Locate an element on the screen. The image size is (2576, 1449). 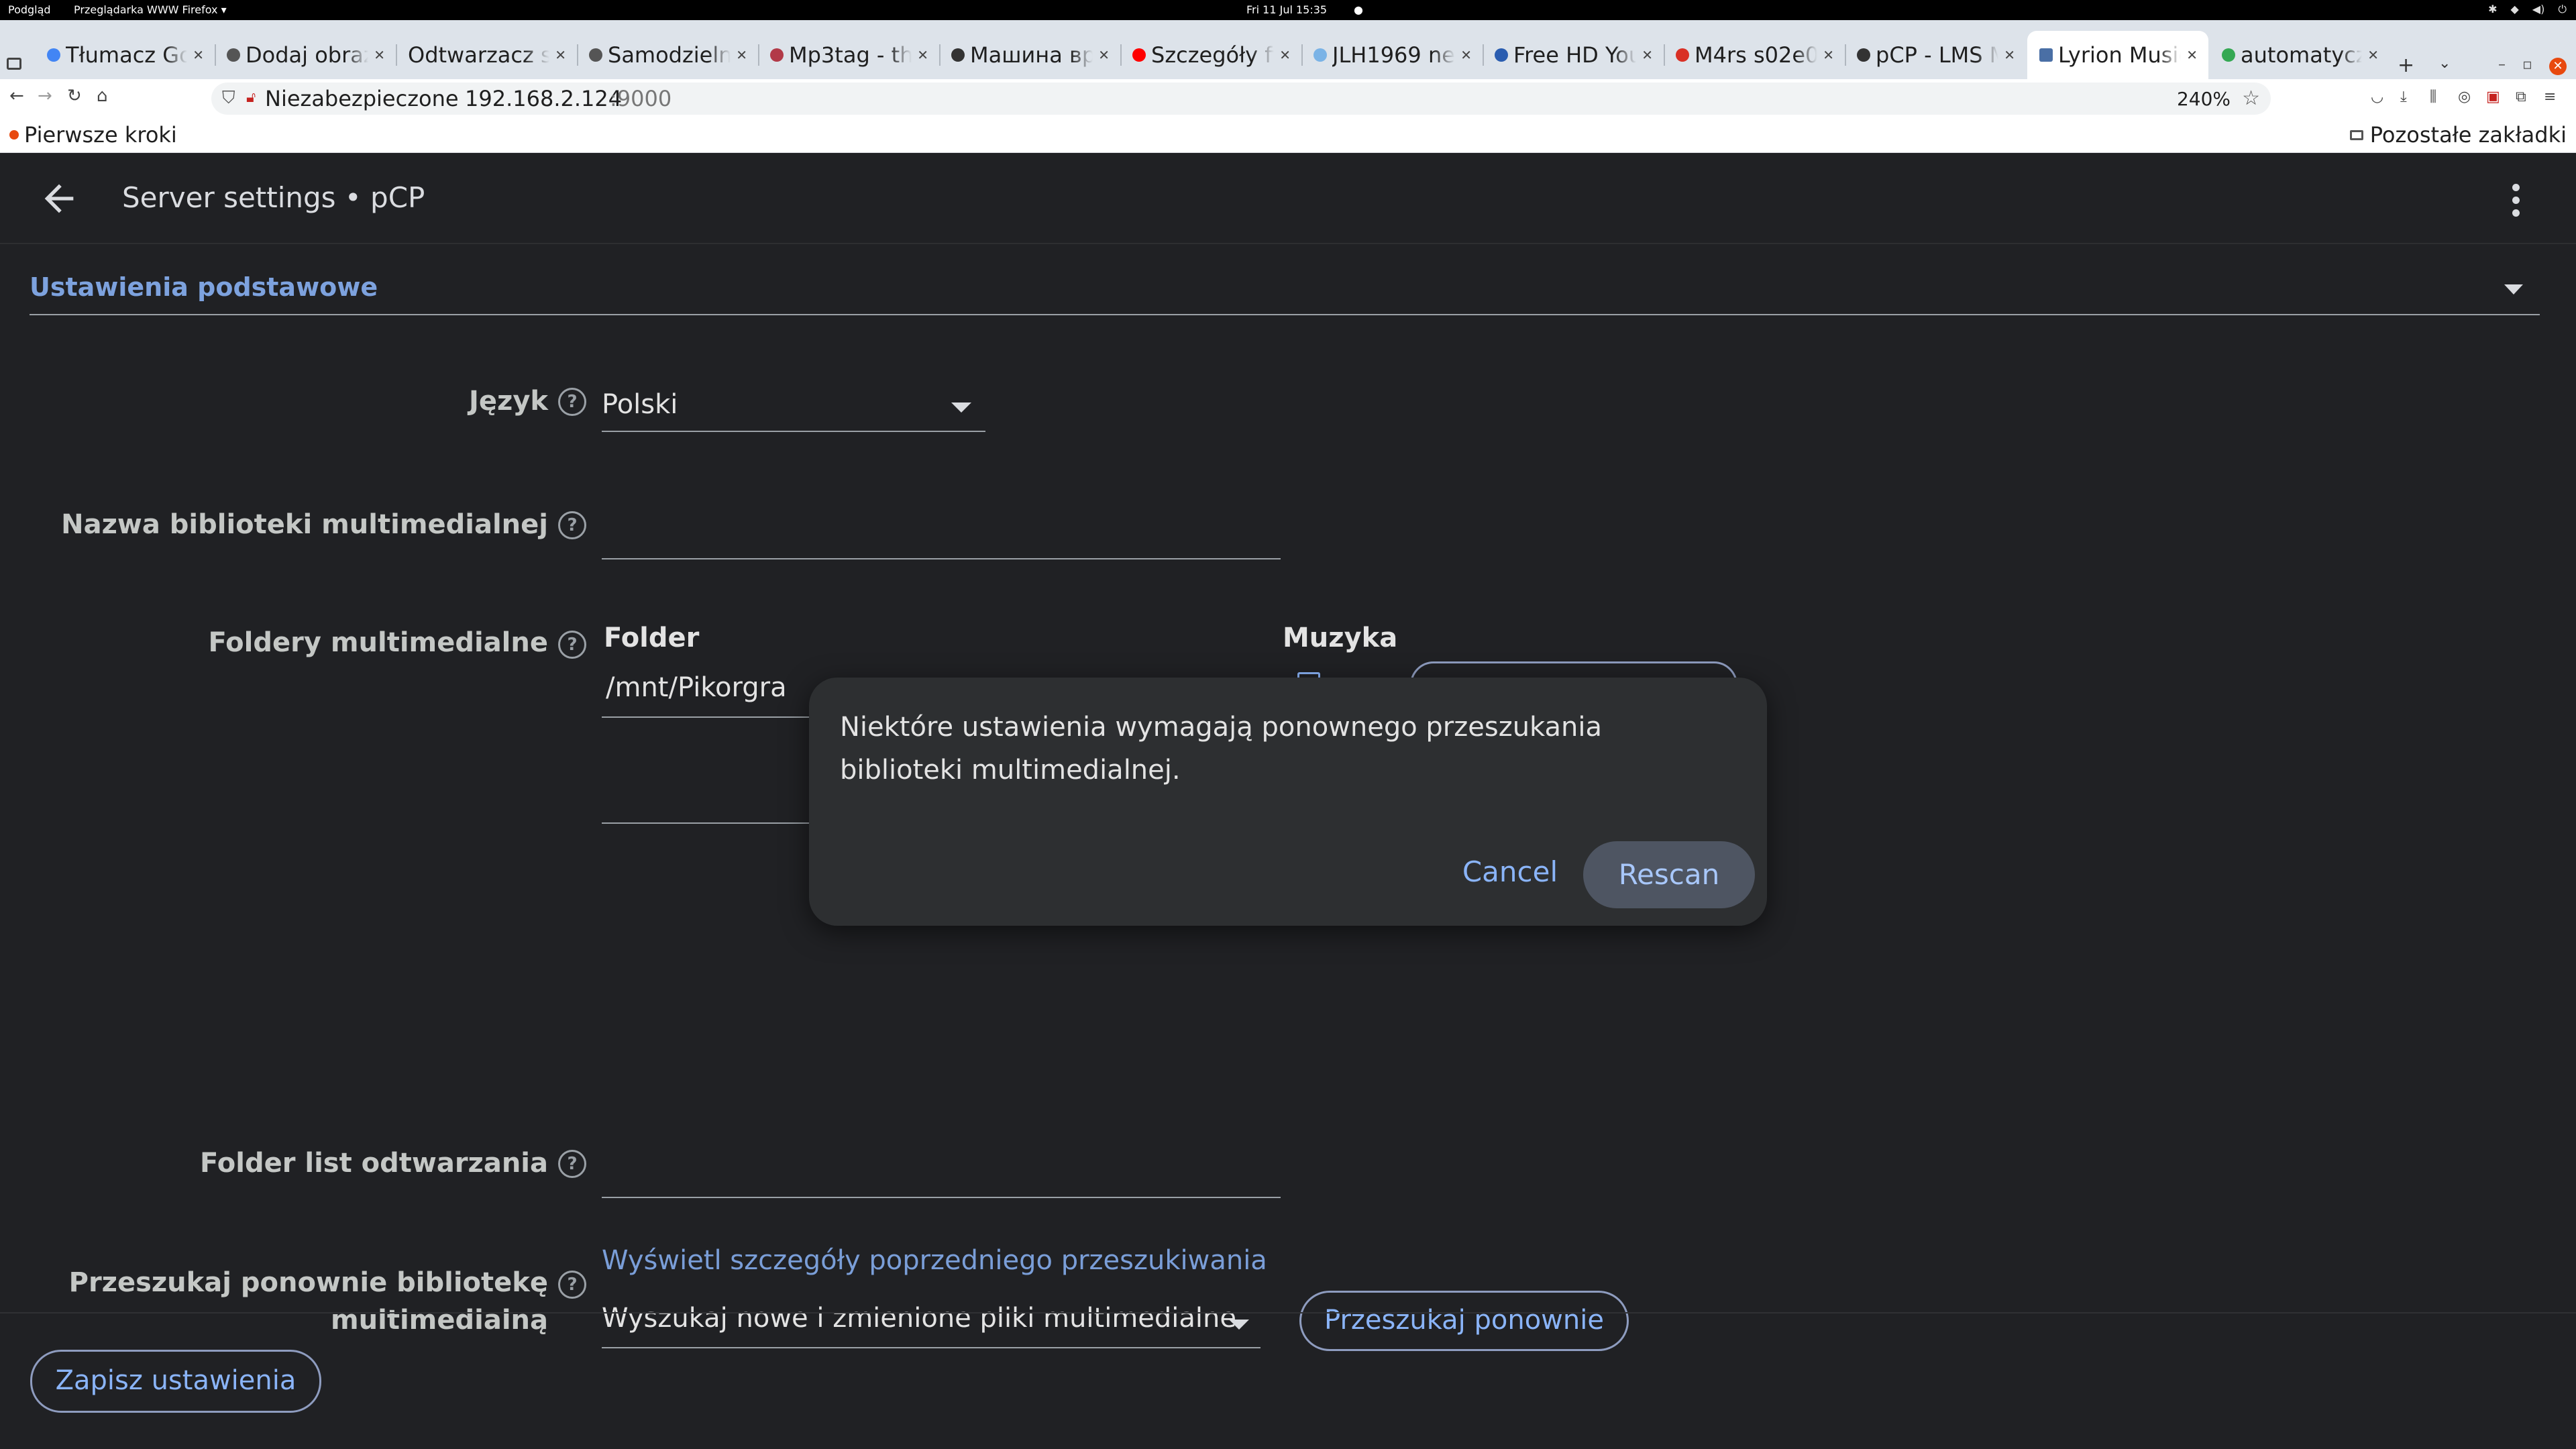
bookmark-star-icon: ☆ is located at coordinates (2251, 98).